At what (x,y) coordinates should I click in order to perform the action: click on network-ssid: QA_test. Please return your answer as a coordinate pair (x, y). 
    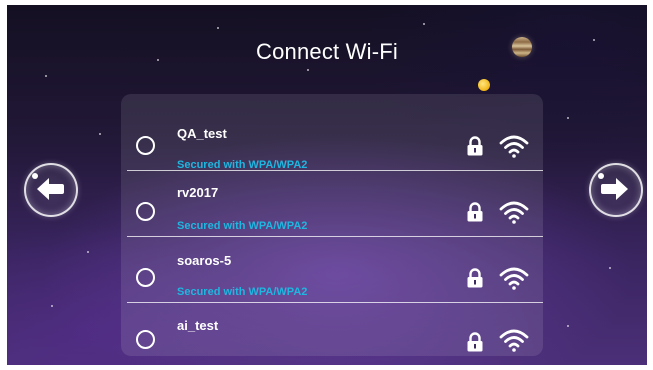
    Looking at the image, I should click on (202, 133).